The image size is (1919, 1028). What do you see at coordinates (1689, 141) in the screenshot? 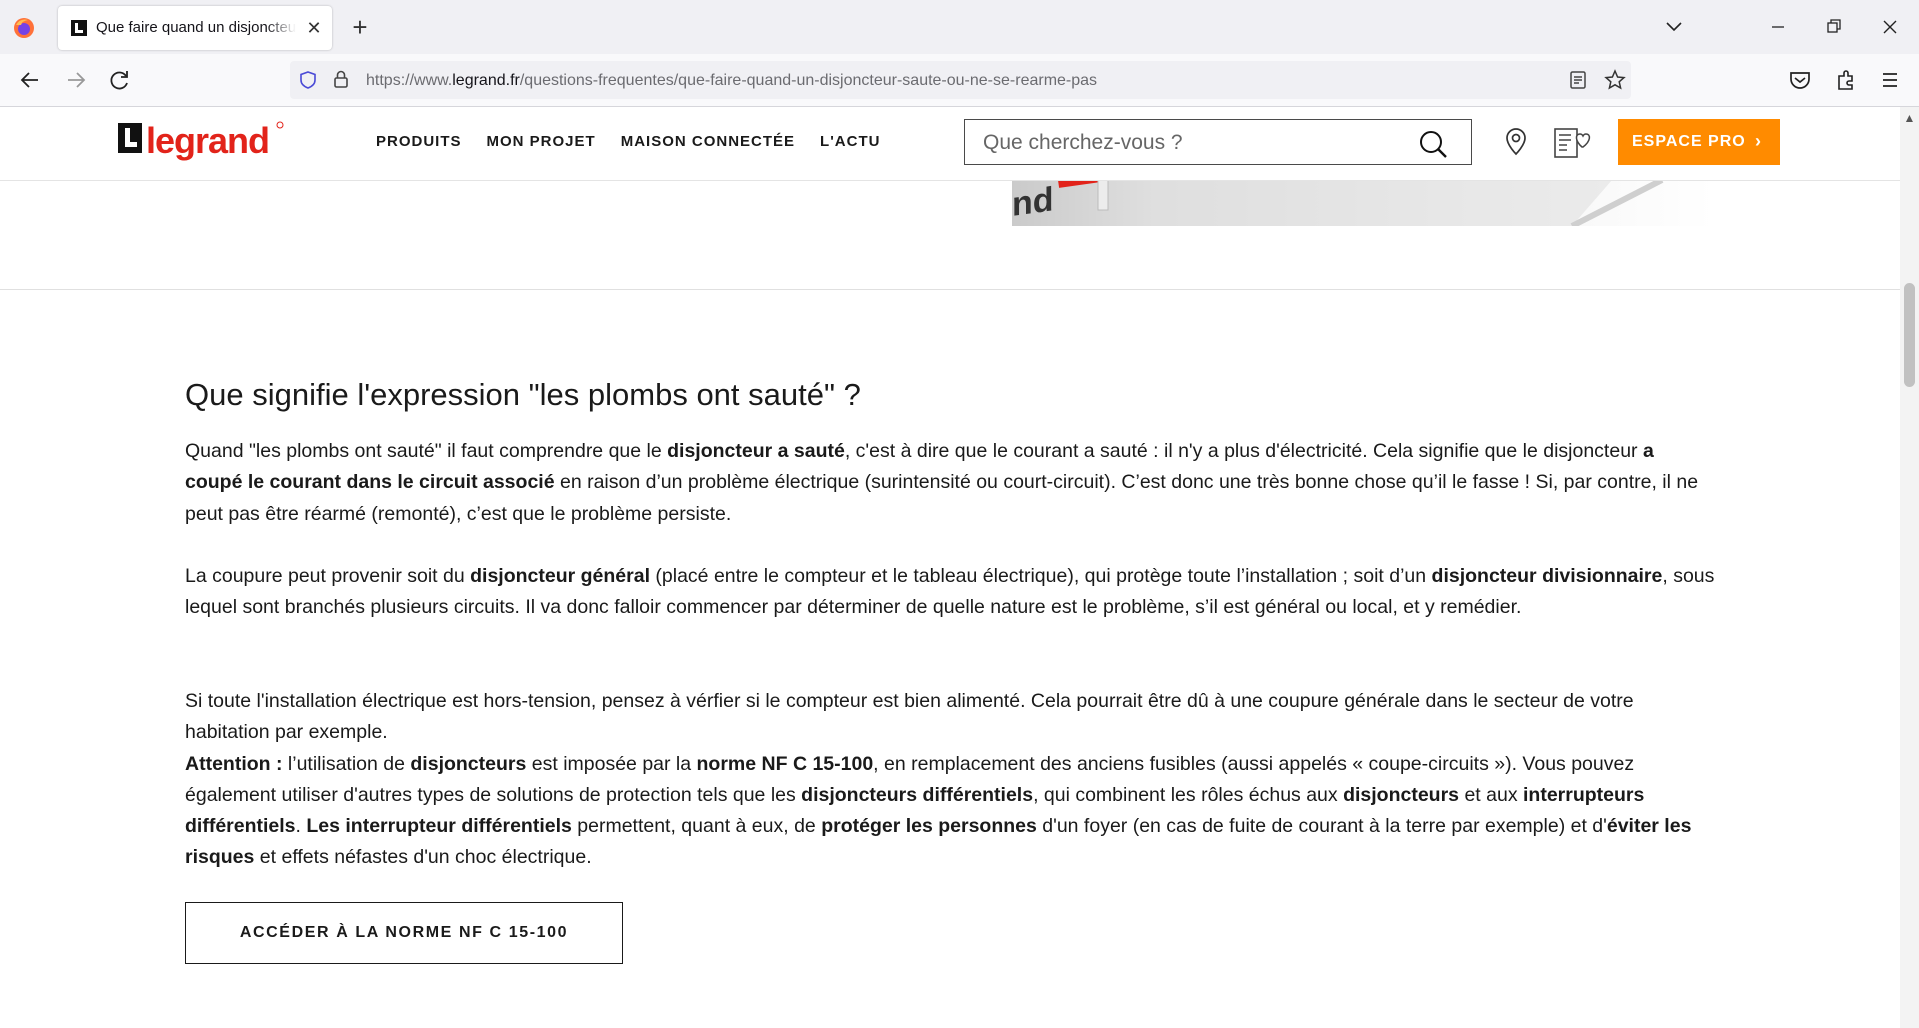
I see `espace-pro-label: ESPACE PRO` at bounding box center [1689, 141].